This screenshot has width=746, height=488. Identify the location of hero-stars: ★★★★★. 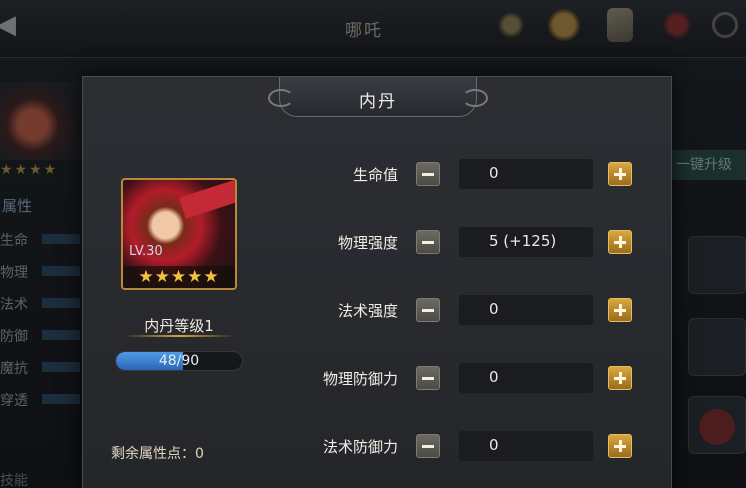
(179, 277).